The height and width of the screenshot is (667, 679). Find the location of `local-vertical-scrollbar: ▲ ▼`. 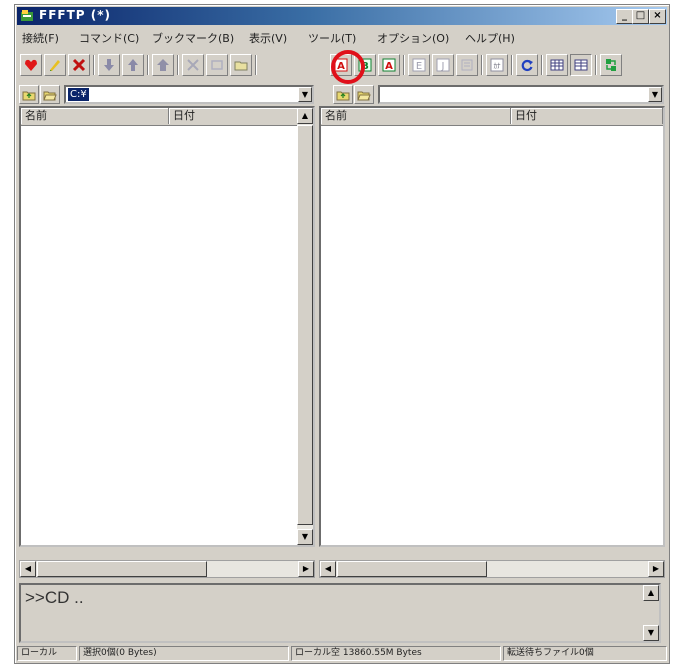

local-vertical-scrollbar: ▲ ▼ is located at coordinates (305, 326).